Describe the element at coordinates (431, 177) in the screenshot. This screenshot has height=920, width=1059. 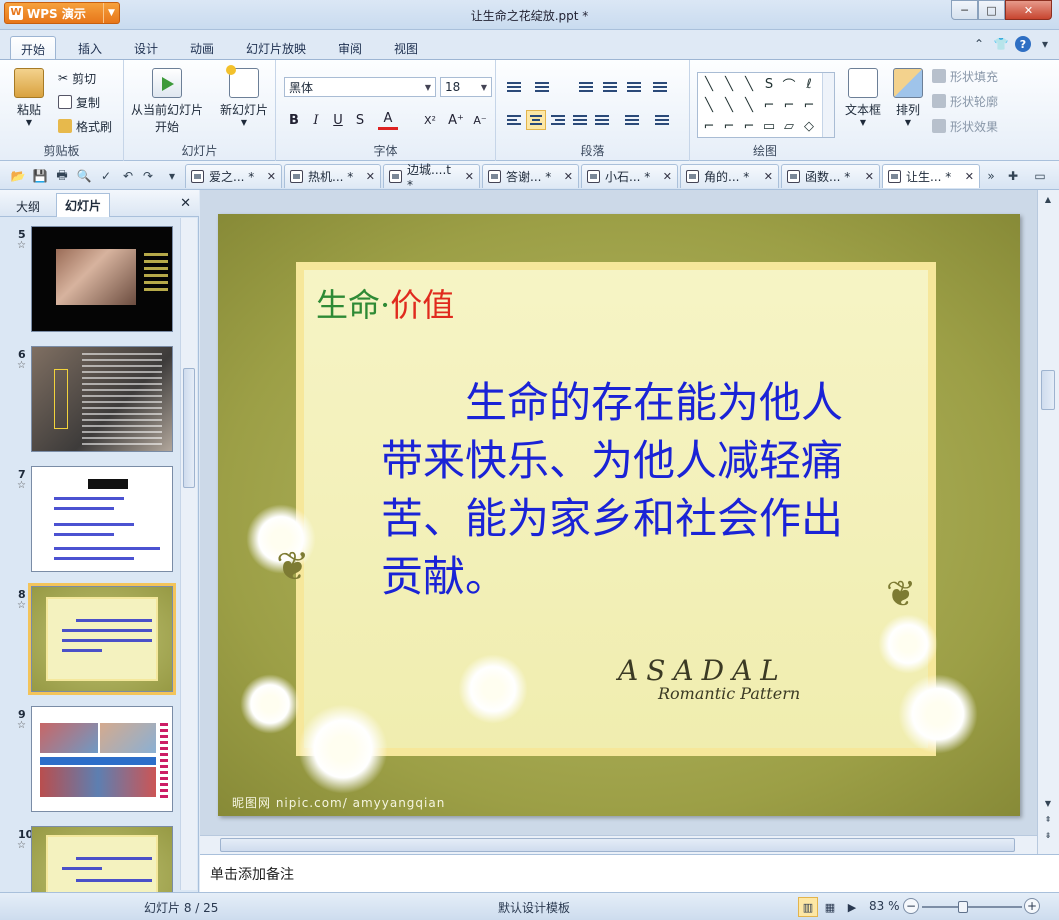
I see `doc-tab: 边城....t * ✕` at that location.